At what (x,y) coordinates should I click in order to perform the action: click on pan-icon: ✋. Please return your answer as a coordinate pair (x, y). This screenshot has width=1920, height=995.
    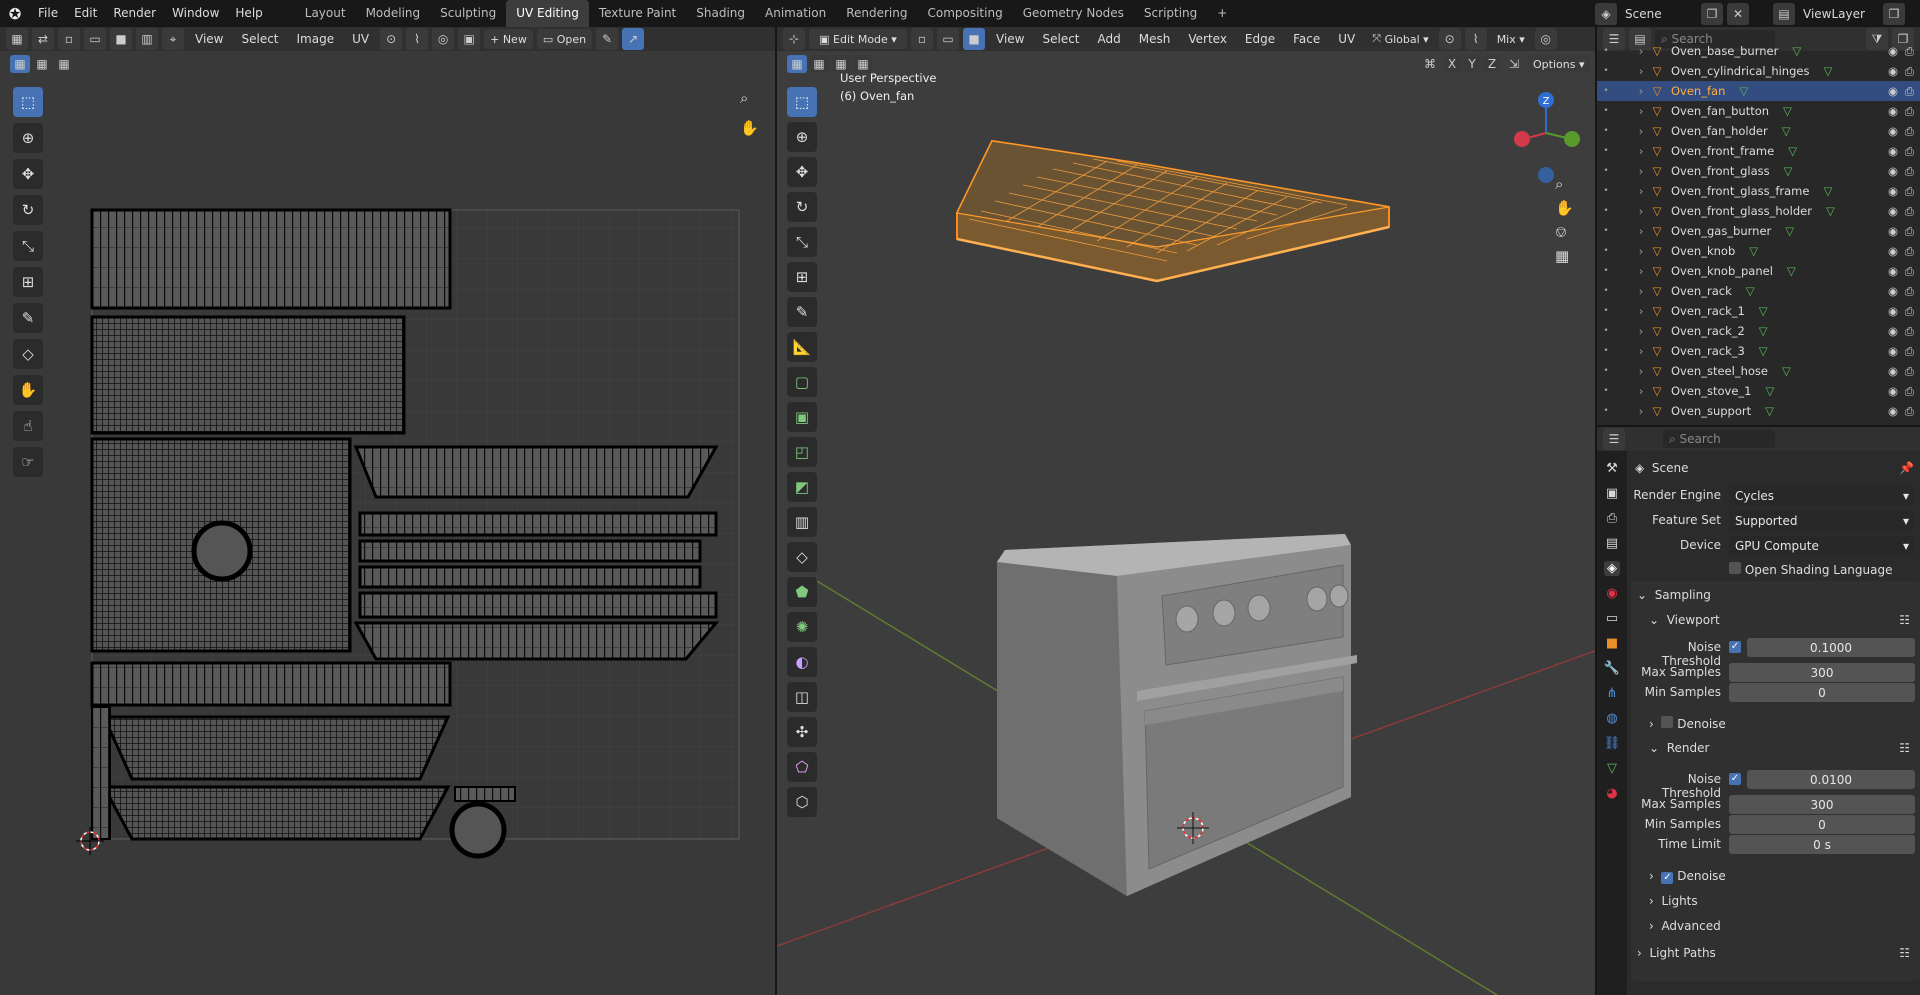
    Looking at the image, I should click on (749, 128).